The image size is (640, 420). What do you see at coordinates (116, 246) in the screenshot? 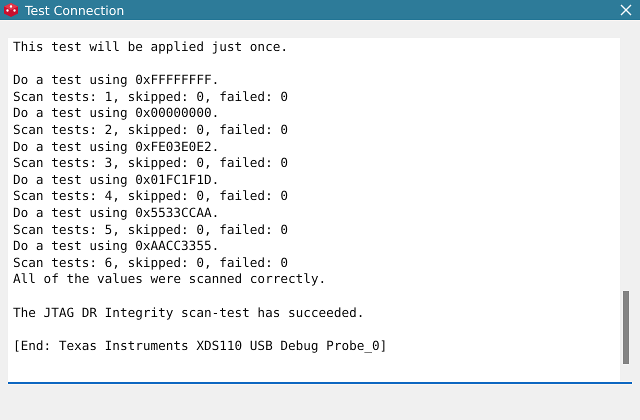
I see `console-line: Do a test using 0xAACC3355.` at bounding box center [116, 246].